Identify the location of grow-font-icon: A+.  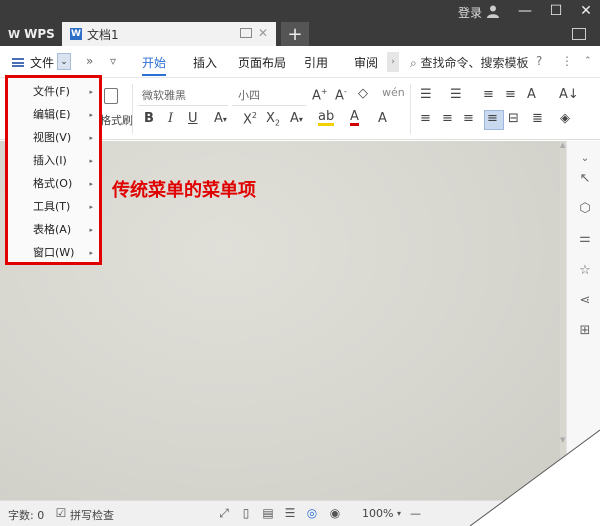
(320, 95).